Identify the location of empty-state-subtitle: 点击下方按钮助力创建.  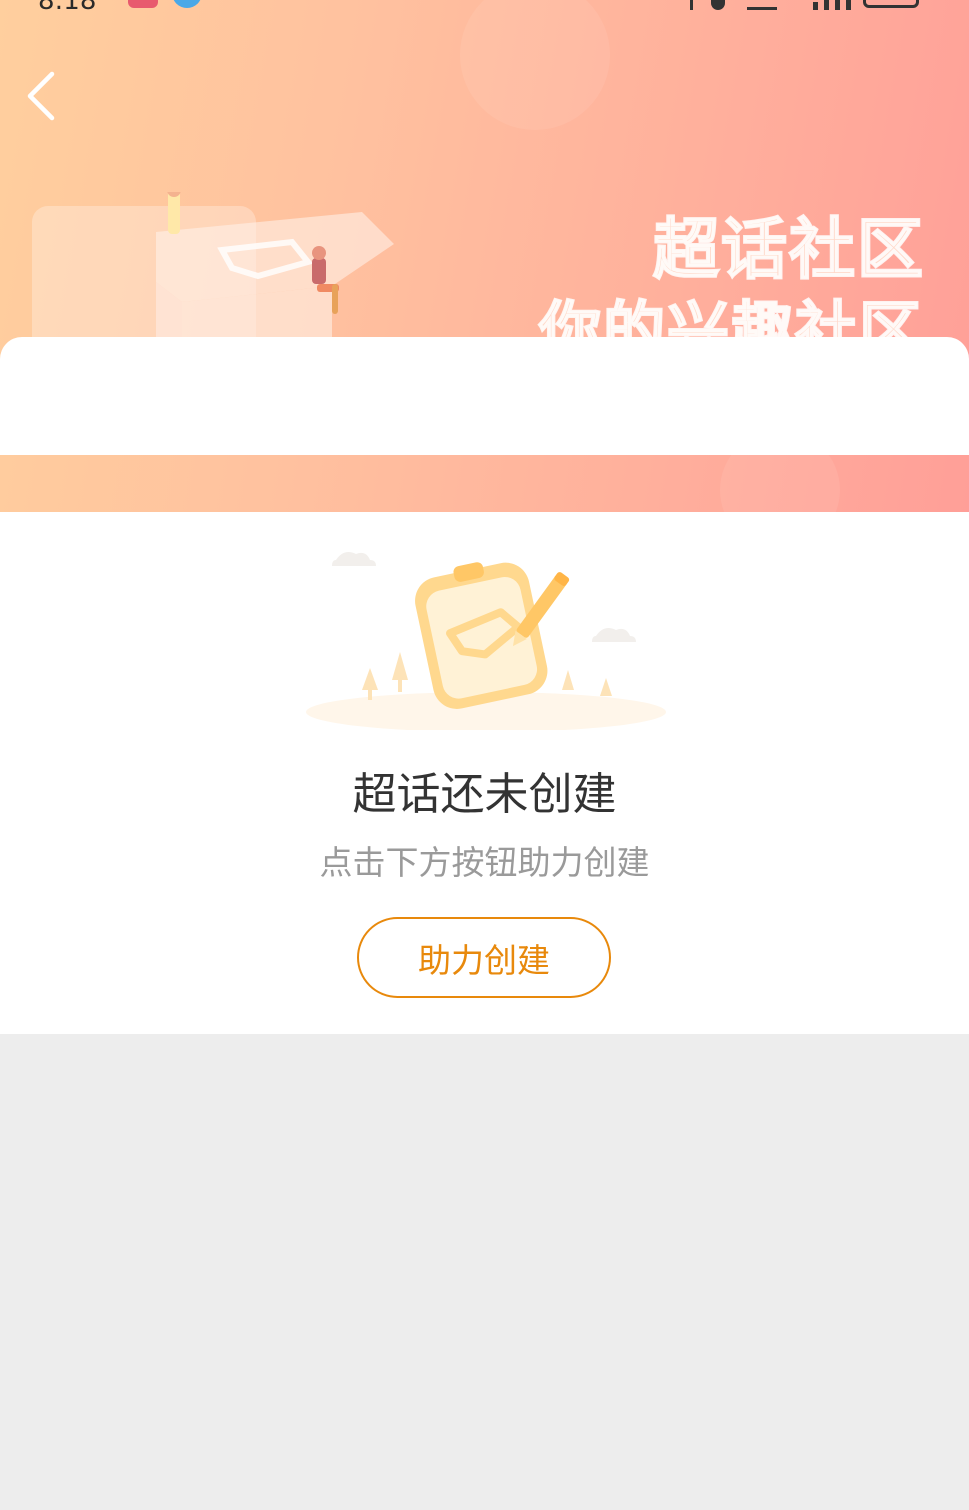
(484, 862).